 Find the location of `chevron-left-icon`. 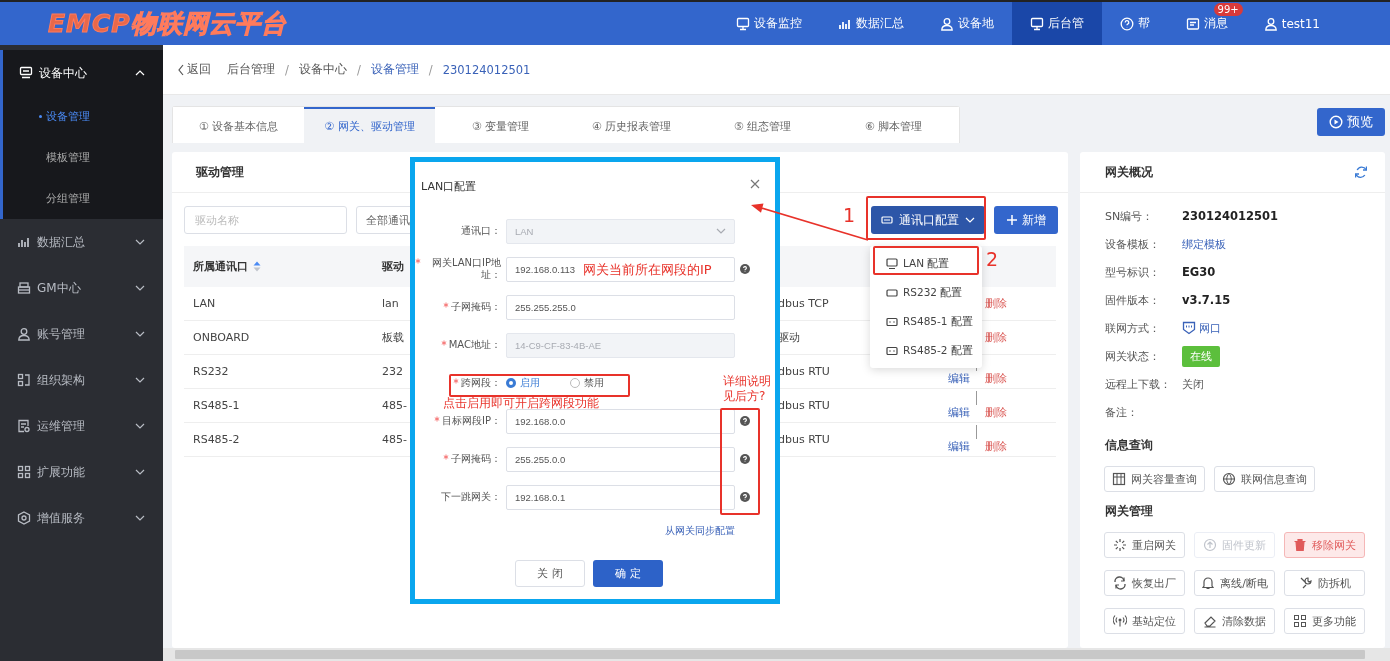

chevron-left-icon is located at coordinates (181, 69).